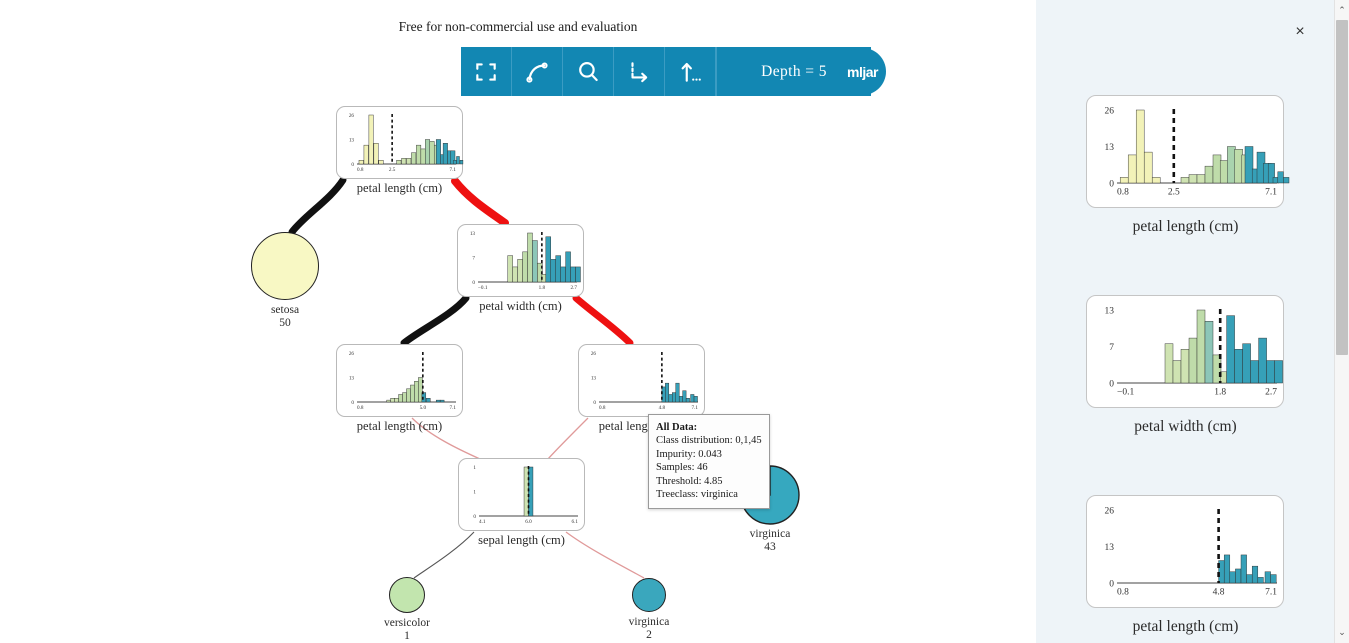 The width and height of the screenshot is (1349, 643). I want to click on x-tick-label: 1.8, so click(542, 288).